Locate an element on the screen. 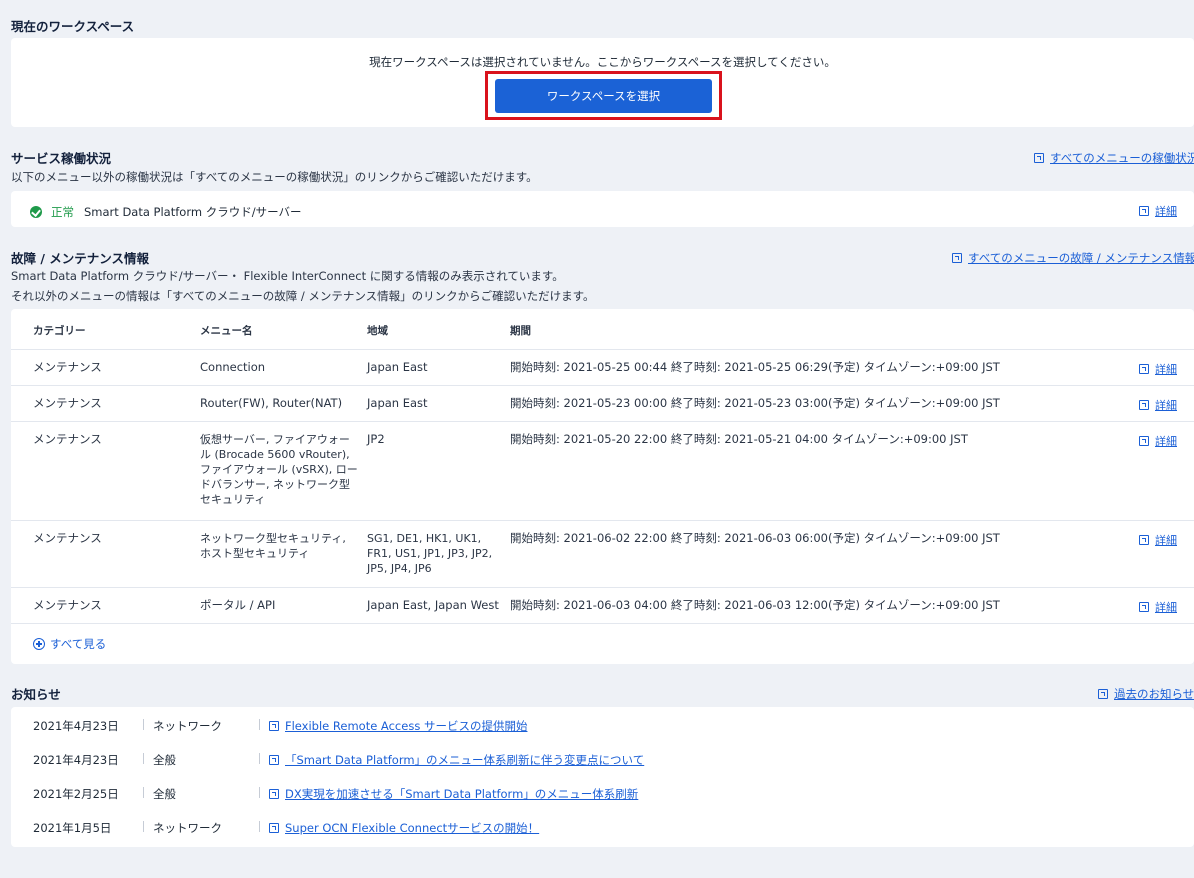  select-workspace-button: ワークスペースを選択 is located at coordinates (603, 96).